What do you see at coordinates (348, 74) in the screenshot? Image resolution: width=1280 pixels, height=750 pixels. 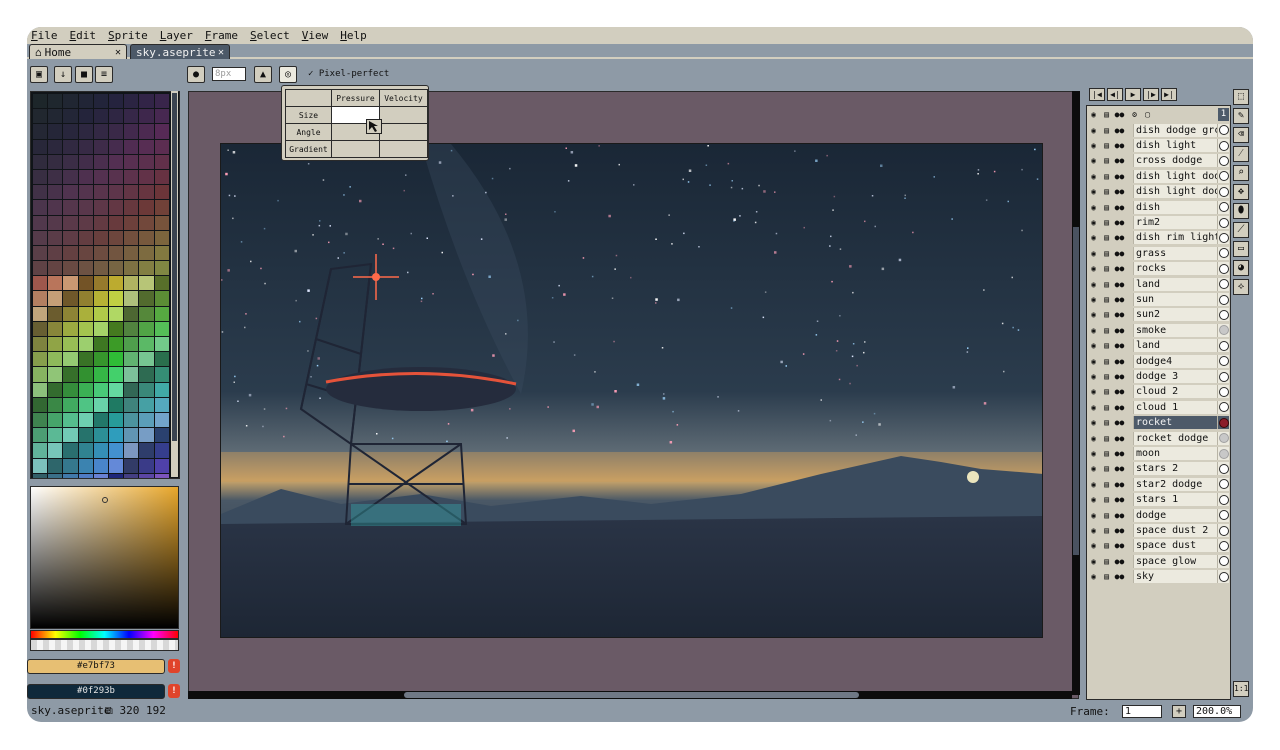 I see `pixel-perfect-checkbox: ✓ Pixel-perfect` at bounding box center [348, 74].